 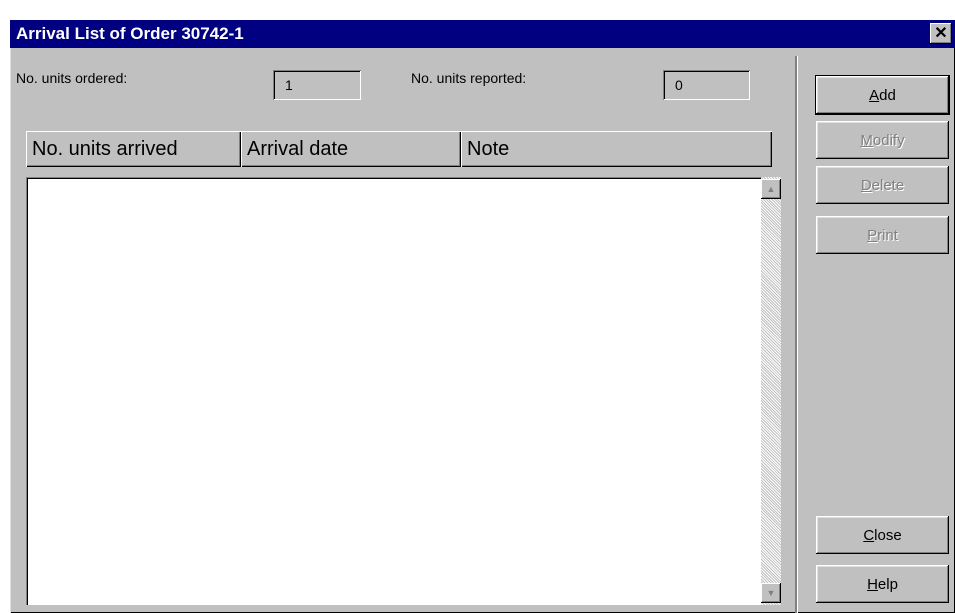 I want to click on add-button: Add, so click(x=882, y=95).